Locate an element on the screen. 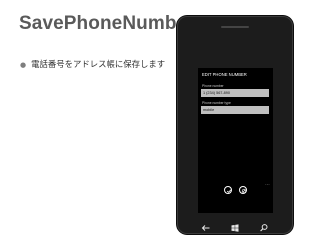 This screenshot has width=320, height=240. phone-number-label: Phone number is located at coordinates (213, 86).